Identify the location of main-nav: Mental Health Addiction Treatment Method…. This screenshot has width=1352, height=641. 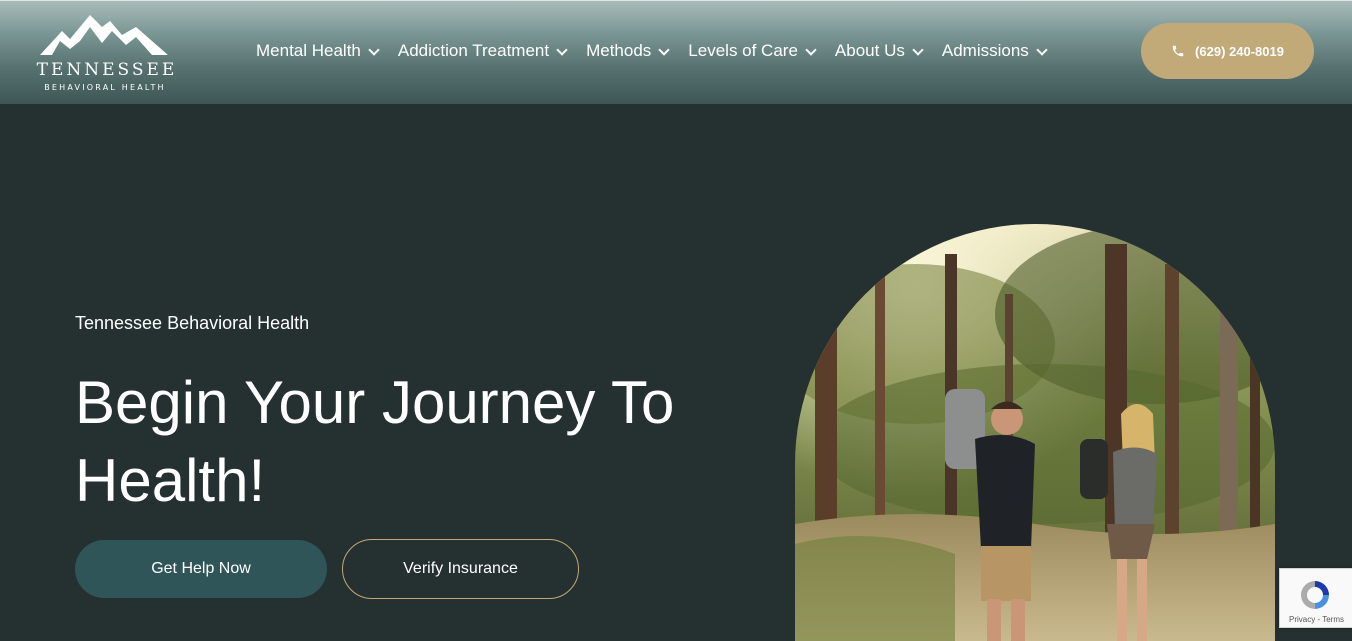
(661, 51).